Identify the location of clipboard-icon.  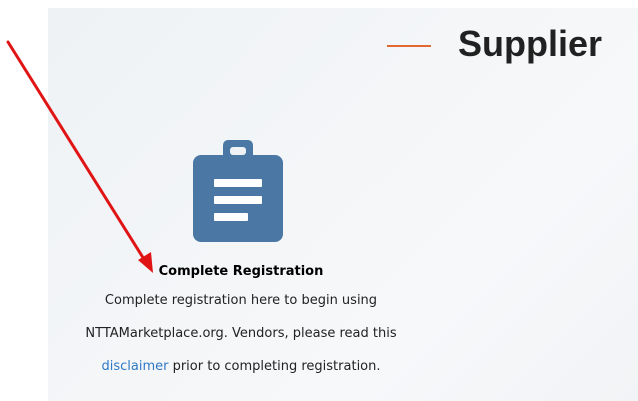
(238, 191).